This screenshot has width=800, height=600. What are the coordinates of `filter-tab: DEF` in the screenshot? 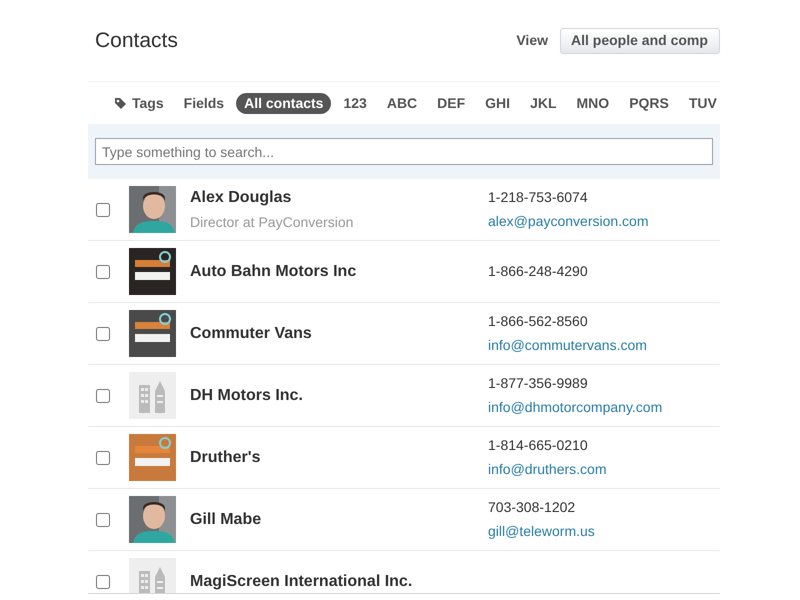 It's located at (451, 103).